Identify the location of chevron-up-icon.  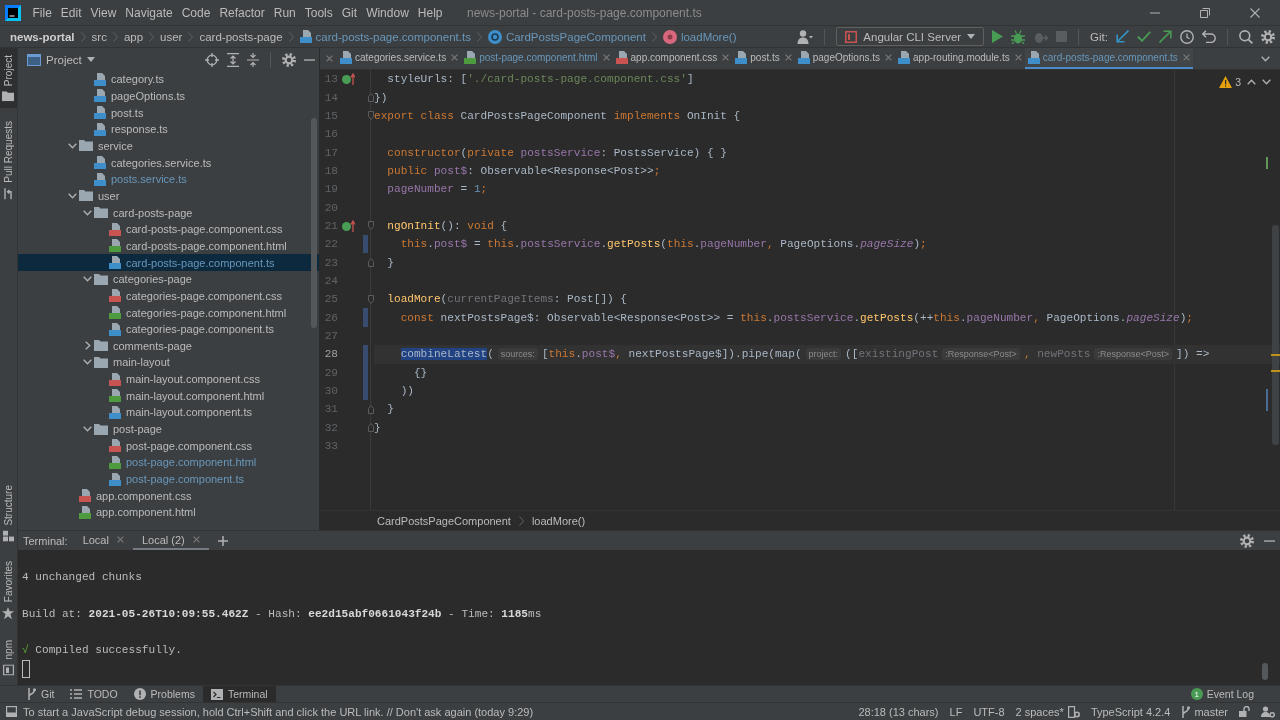
(1251, 82).